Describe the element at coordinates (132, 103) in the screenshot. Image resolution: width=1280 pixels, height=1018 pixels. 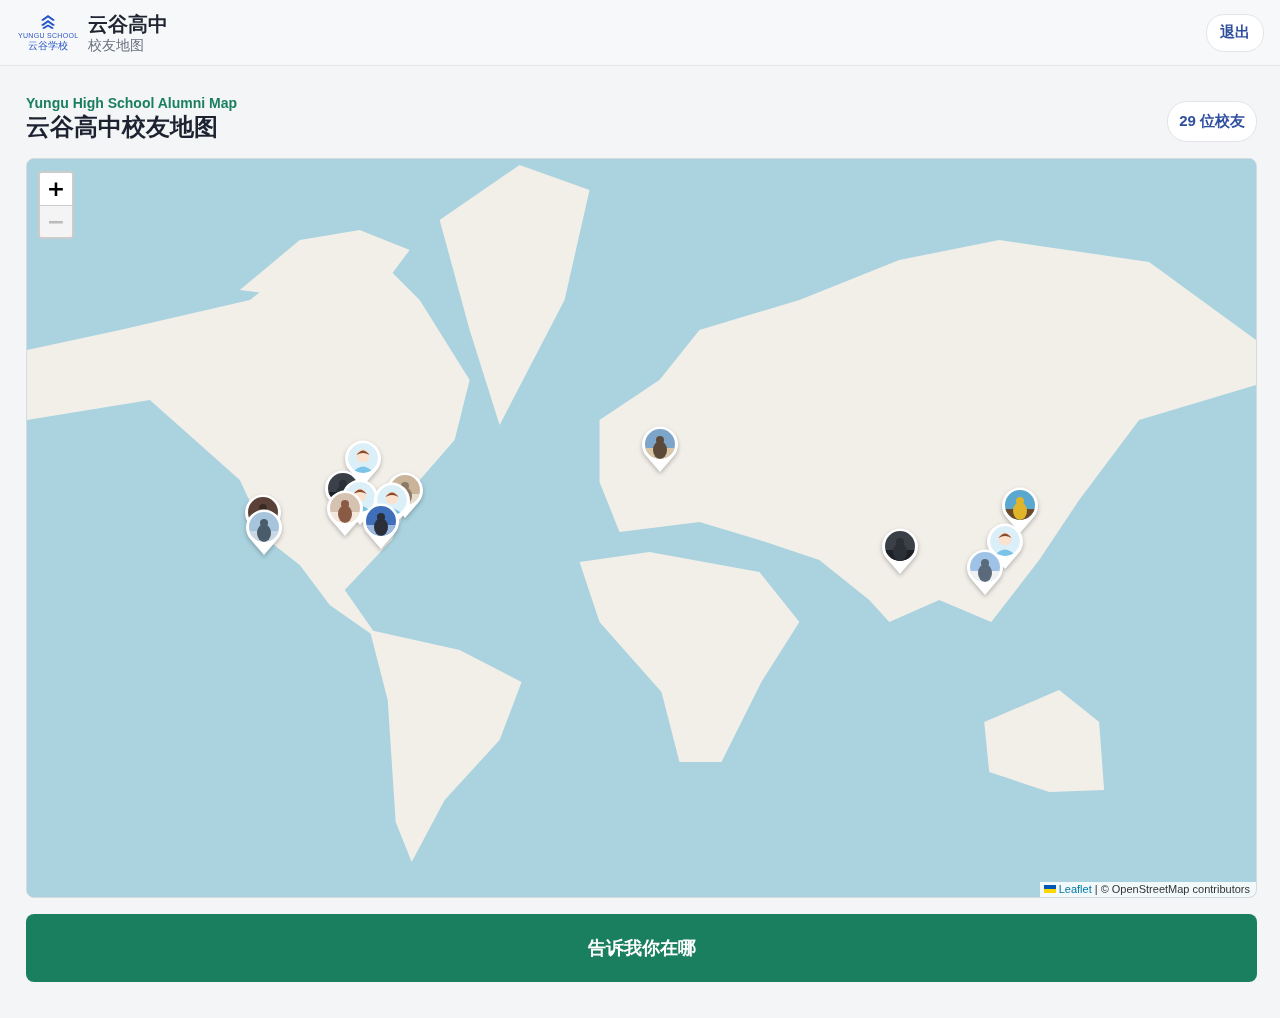
I see `eyebrow-text: Yungu High School Alumni Map` at that location.